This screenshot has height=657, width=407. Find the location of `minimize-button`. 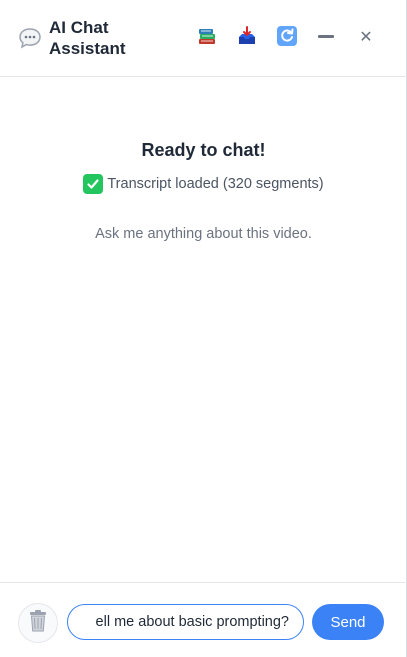

minimize-button is located at coordinates (326, 38).